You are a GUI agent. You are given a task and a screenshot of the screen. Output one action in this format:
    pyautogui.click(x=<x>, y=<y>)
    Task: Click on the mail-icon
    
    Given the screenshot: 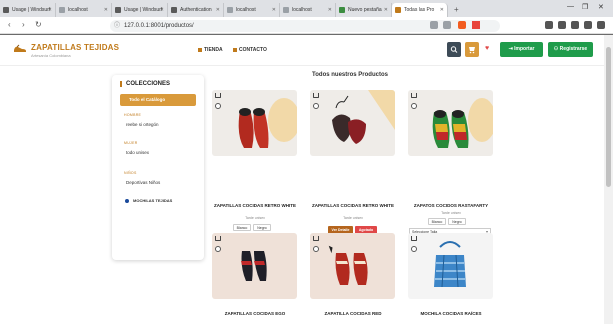 What is the action you would take?
    pyautogui.click(x=235, y=49)
    